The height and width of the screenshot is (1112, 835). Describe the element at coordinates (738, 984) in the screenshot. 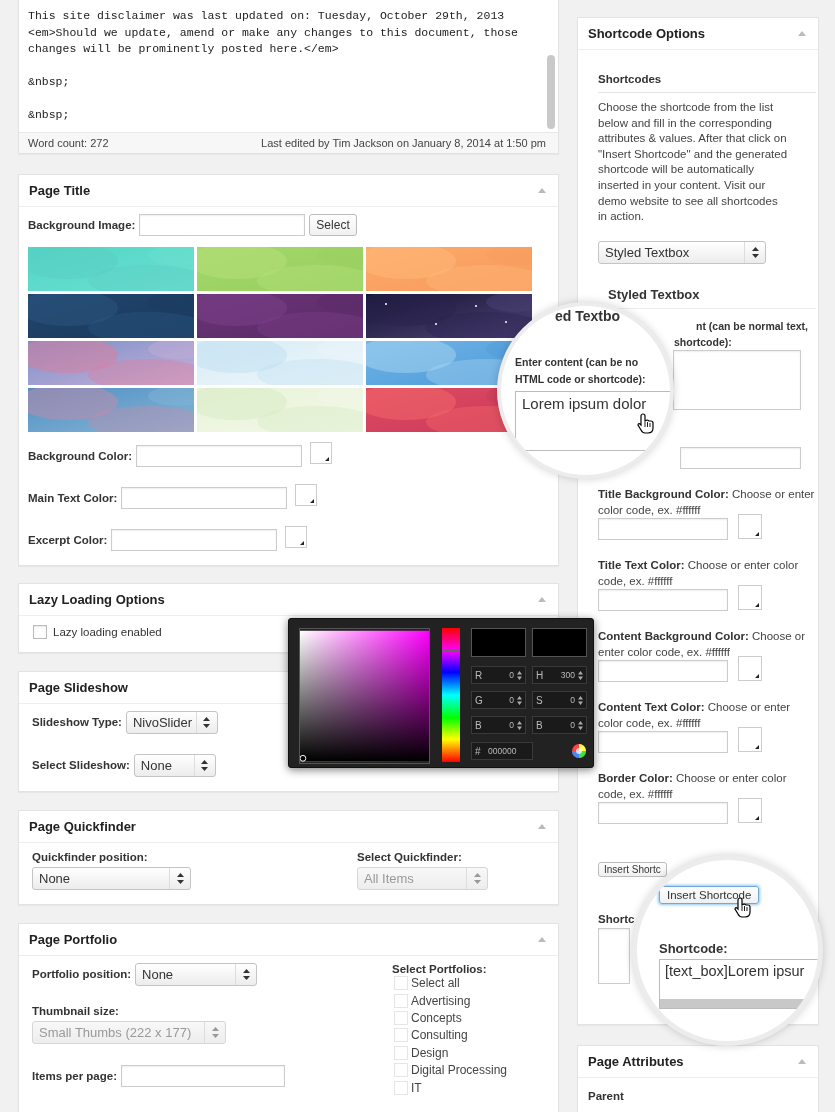

I see `text-area: [text_box]Lorem ipsur` at that location.